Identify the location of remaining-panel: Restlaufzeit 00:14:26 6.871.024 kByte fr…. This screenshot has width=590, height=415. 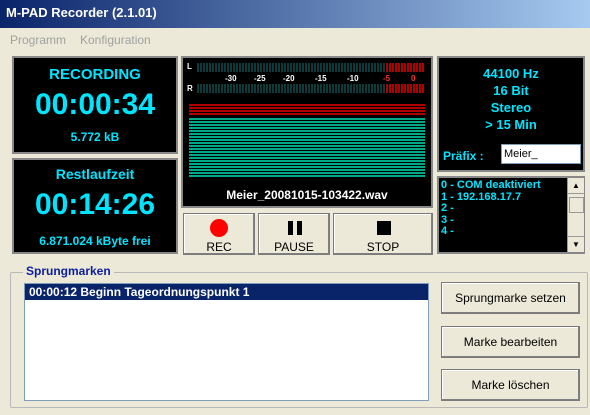
(95, 206).